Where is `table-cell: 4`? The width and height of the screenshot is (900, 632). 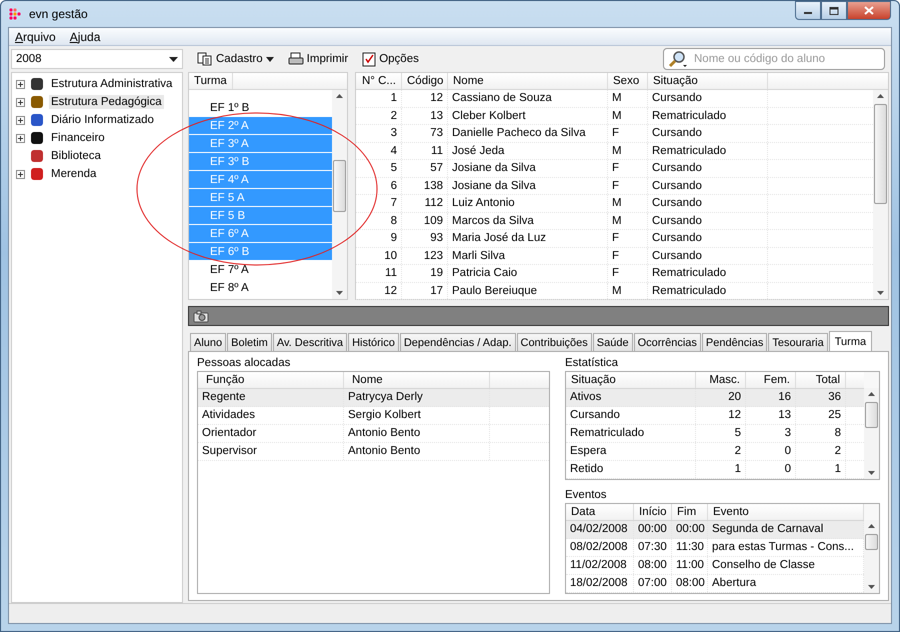
table-cell: 4 is located at coordinates (379, 150).